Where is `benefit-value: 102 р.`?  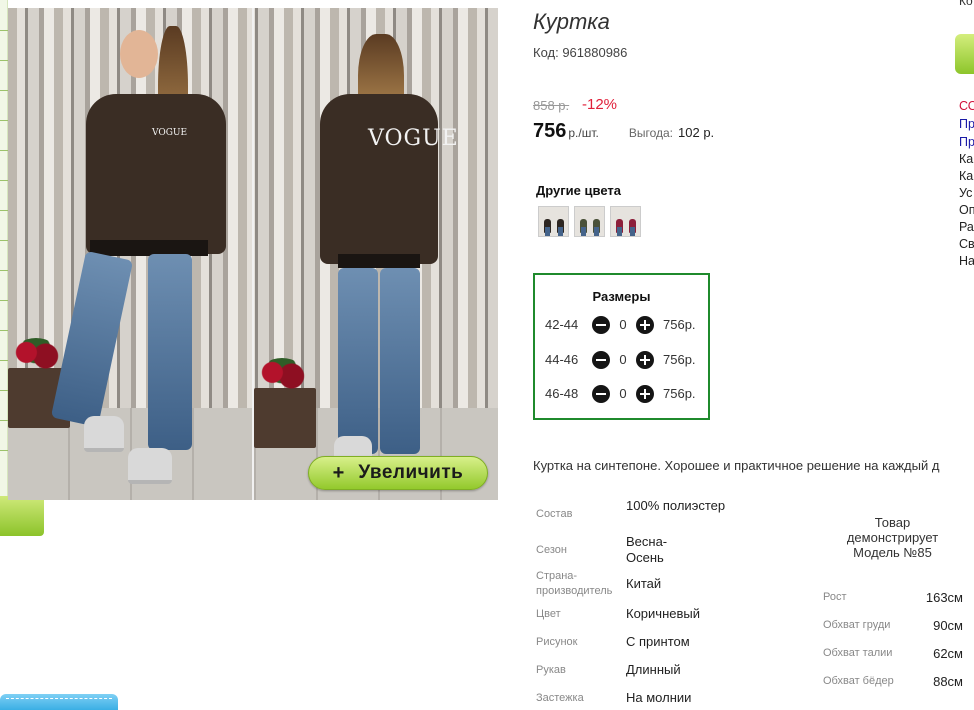 benefit-value: 102 р. is located at coordinates (696, 132).